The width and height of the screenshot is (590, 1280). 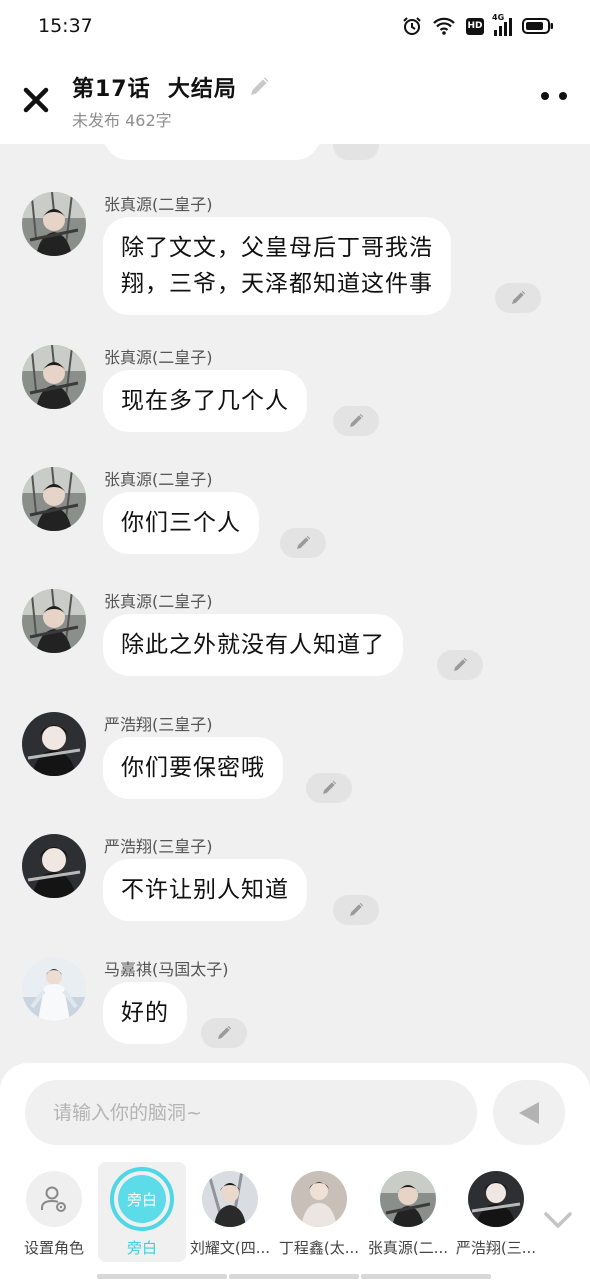 I want to click on message-text: 你们三个人, so click(x=181, y=523).